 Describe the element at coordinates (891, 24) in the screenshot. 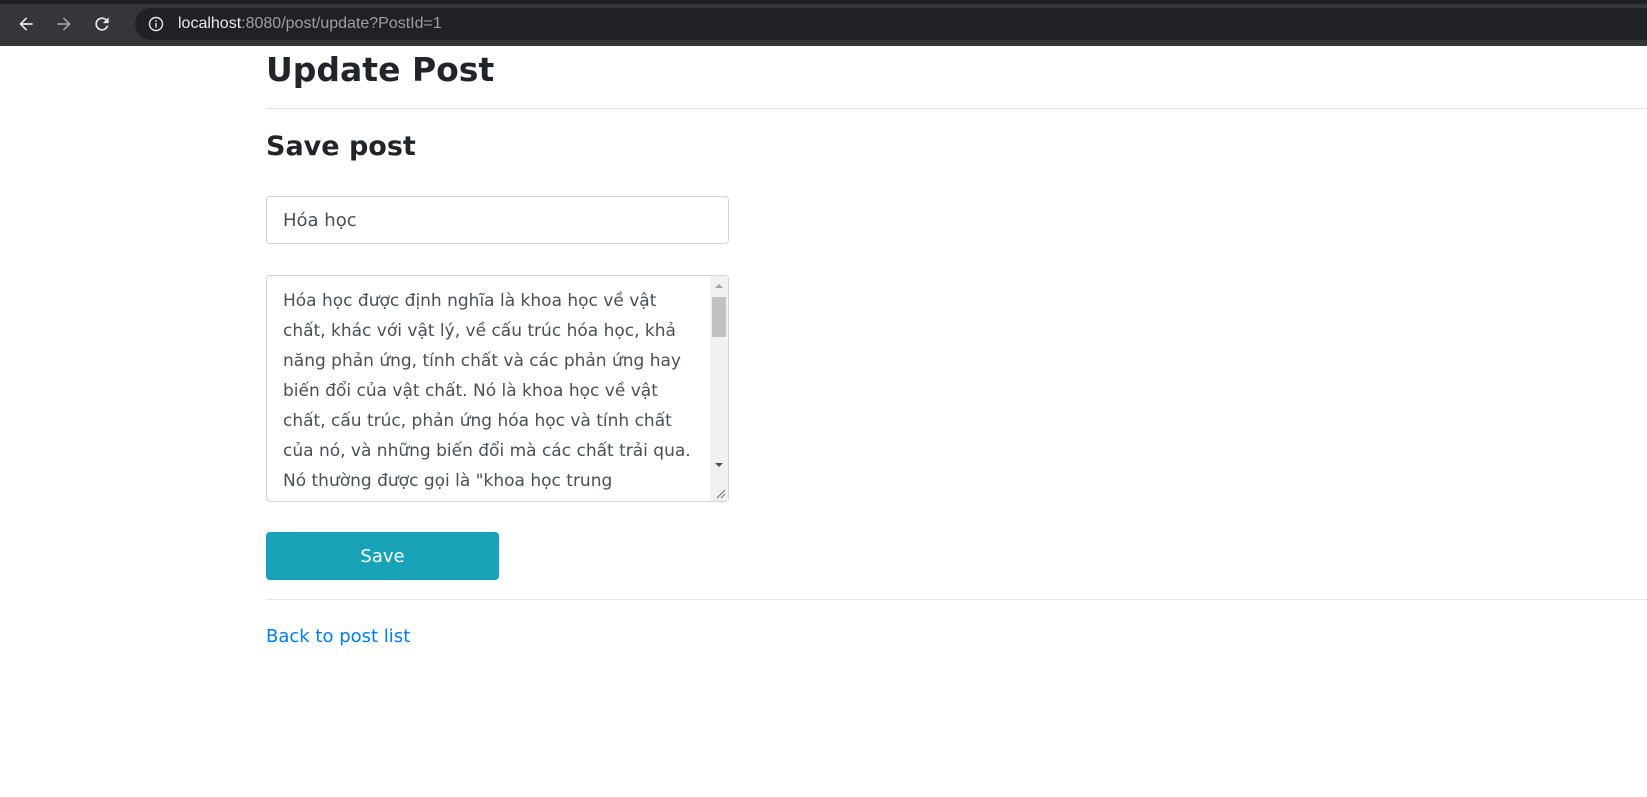

I see `address-bar: localhost:8080/post/update?PostId=1` at that location.